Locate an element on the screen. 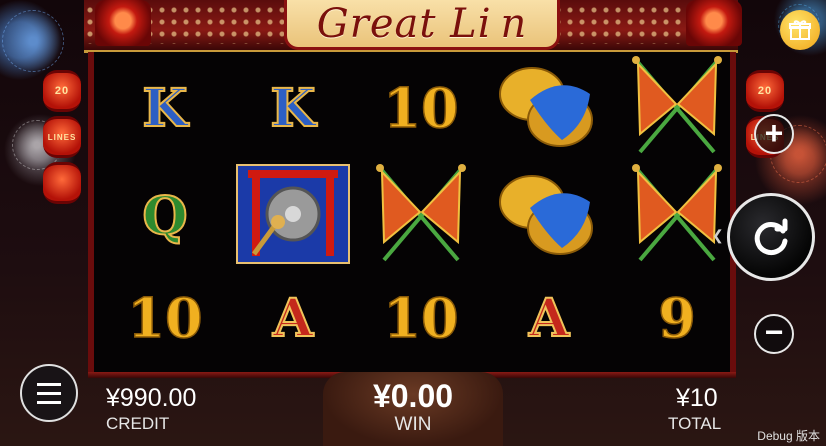  gong-icon is located at coordinates (293, 216).